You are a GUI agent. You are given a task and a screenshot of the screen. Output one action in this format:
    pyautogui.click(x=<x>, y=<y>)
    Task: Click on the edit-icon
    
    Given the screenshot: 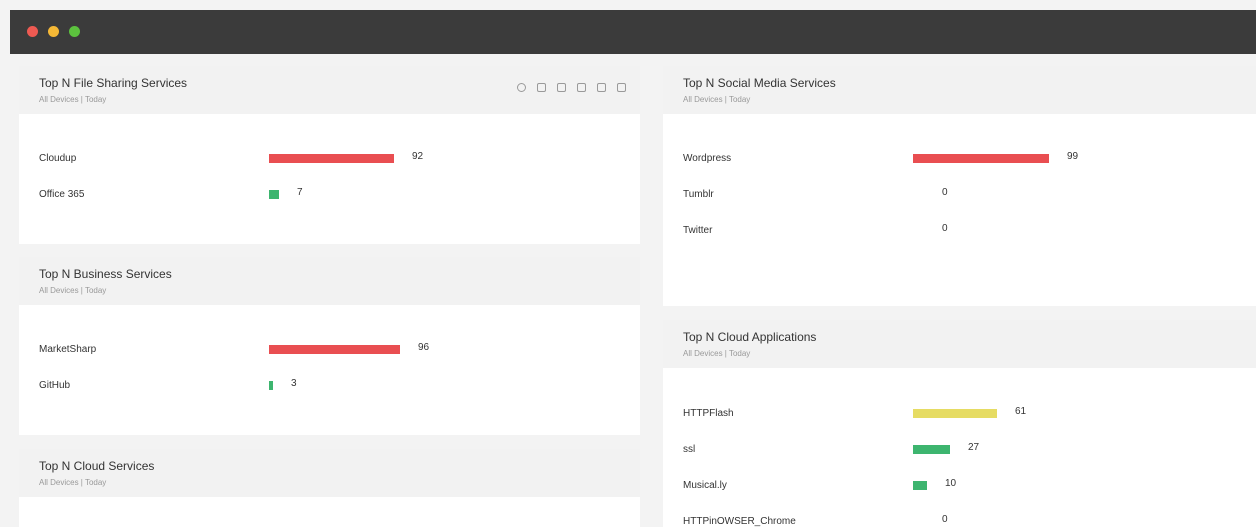 What is the action you would take?
    pyautogui.click(x=561, y=87)
    